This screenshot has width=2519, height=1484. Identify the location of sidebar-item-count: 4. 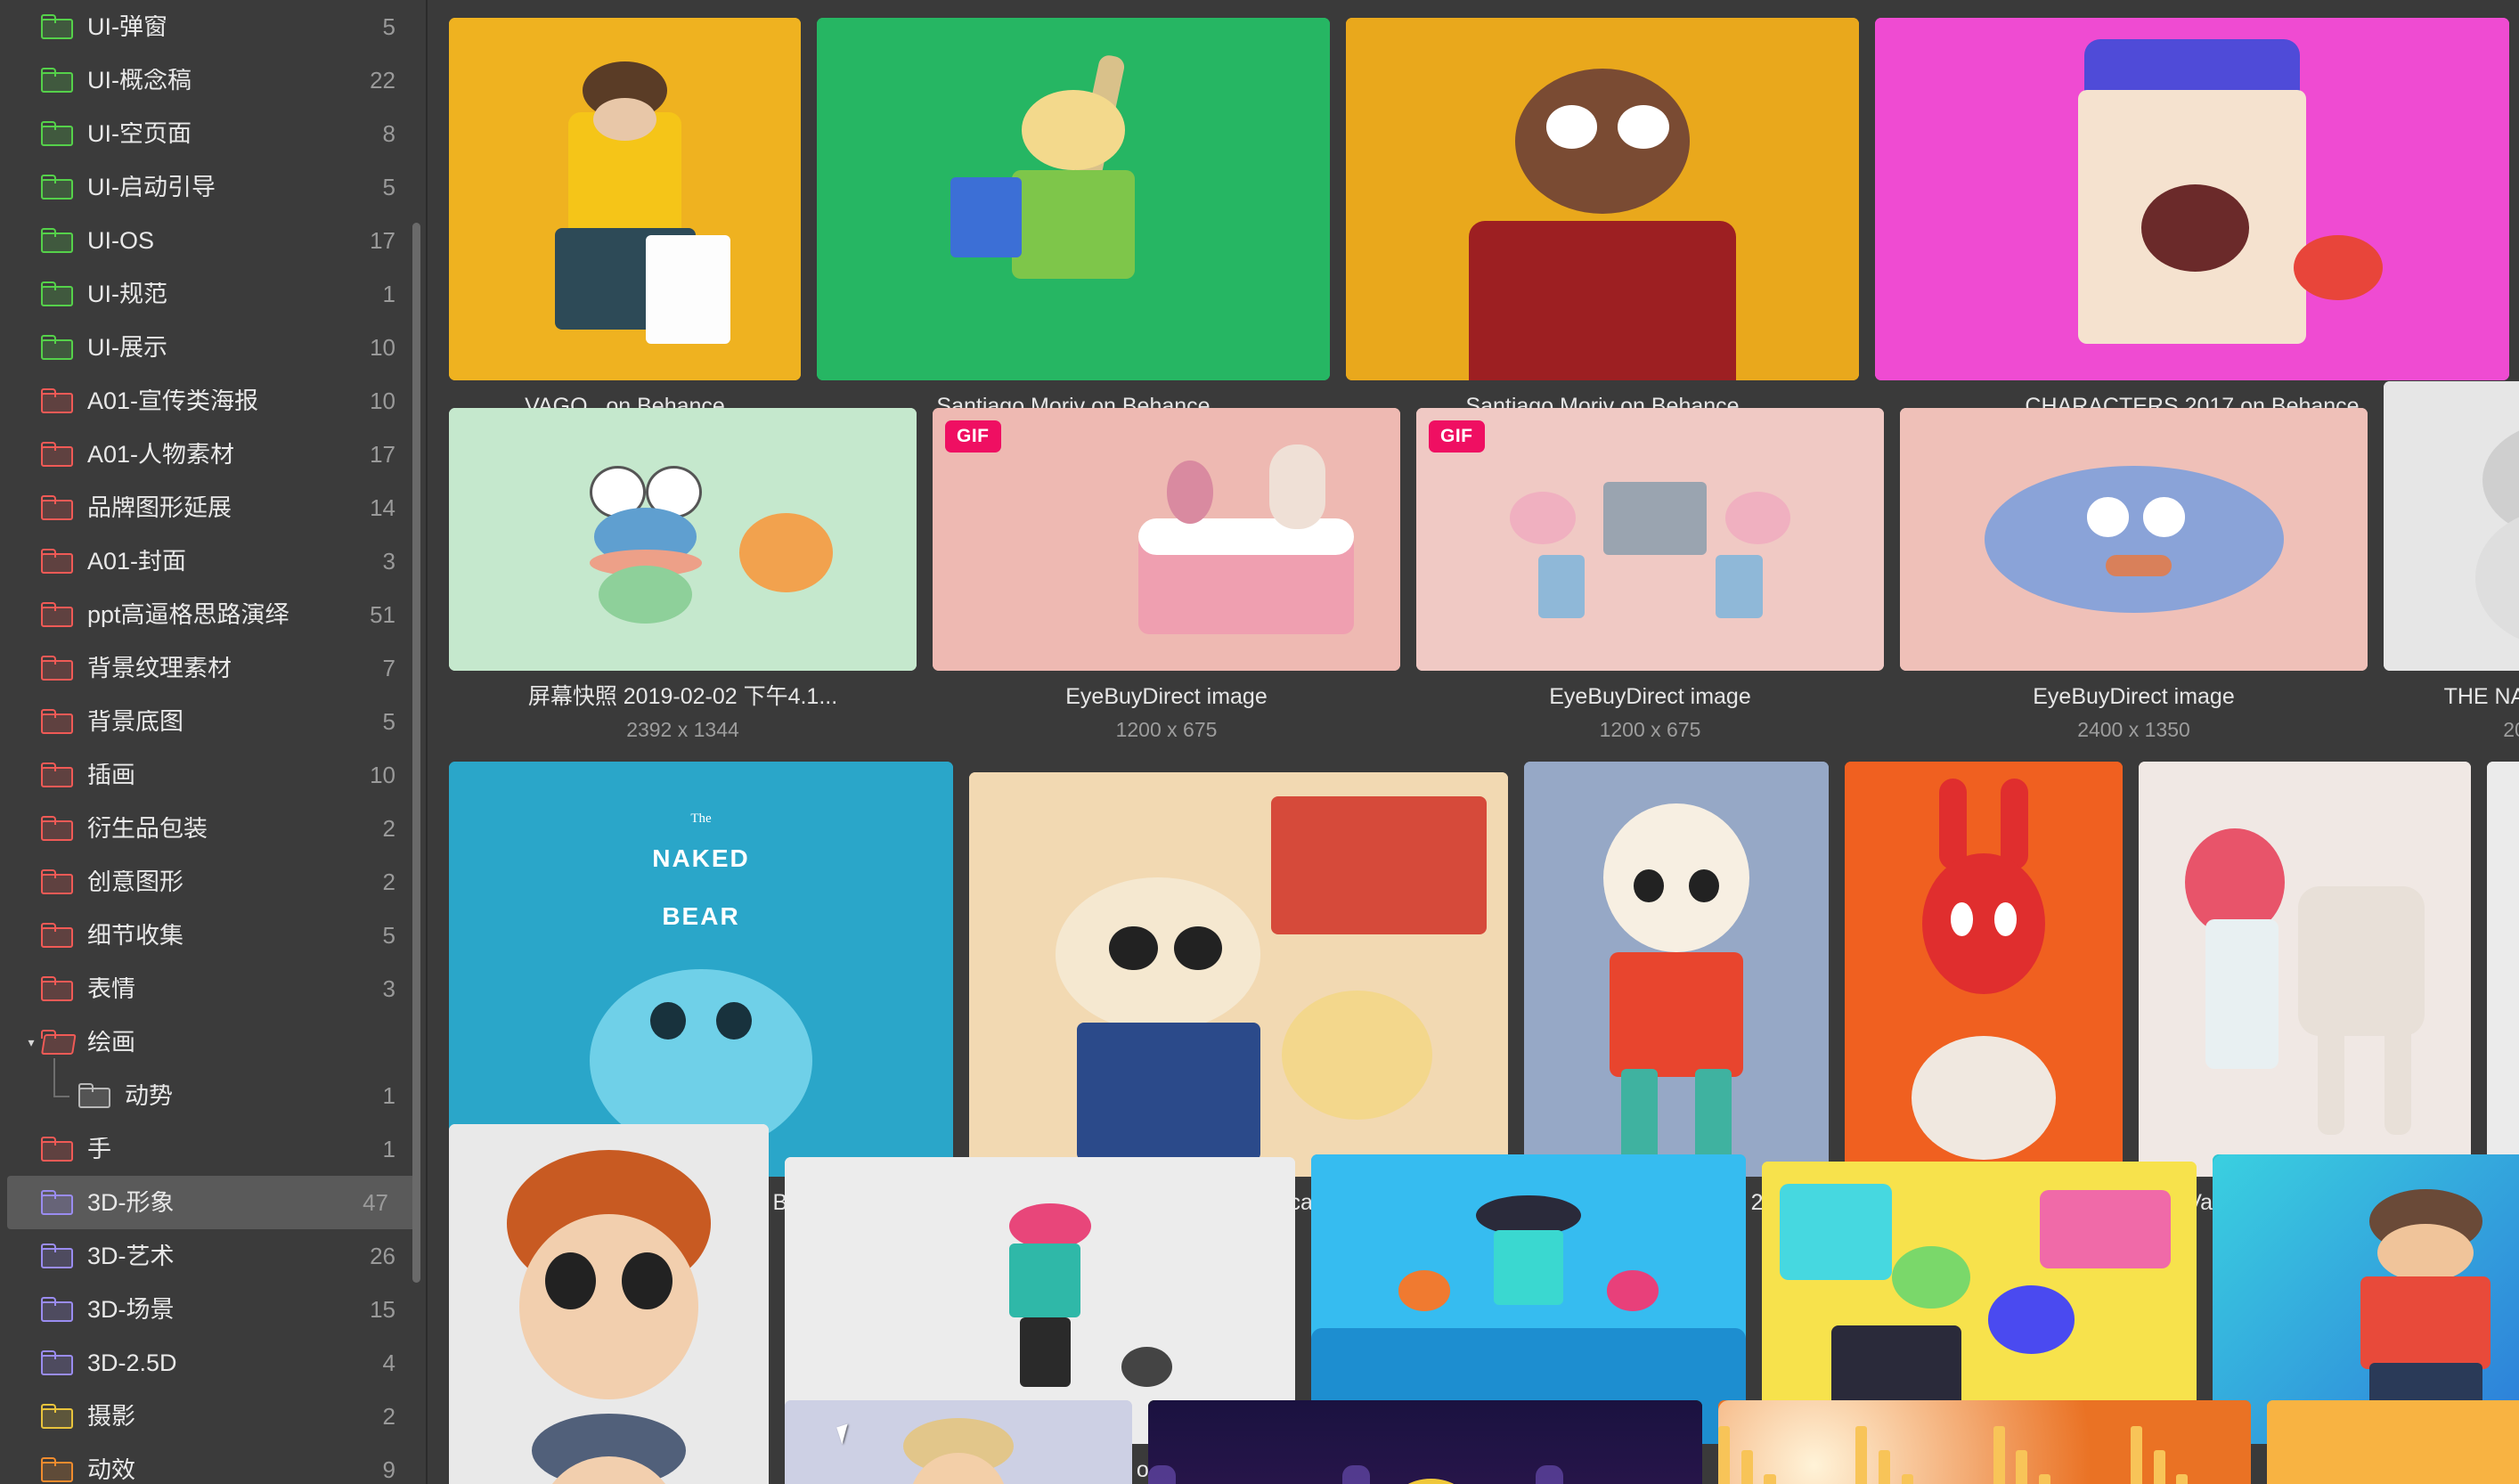
(388, 1363).